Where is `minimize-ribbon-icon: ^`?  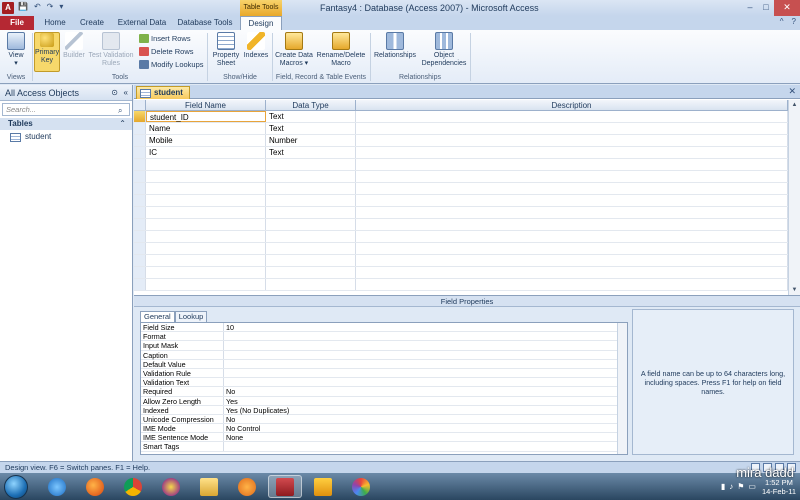
minimize-ribbon-icon: ^ is located at coordinates (782, 21).